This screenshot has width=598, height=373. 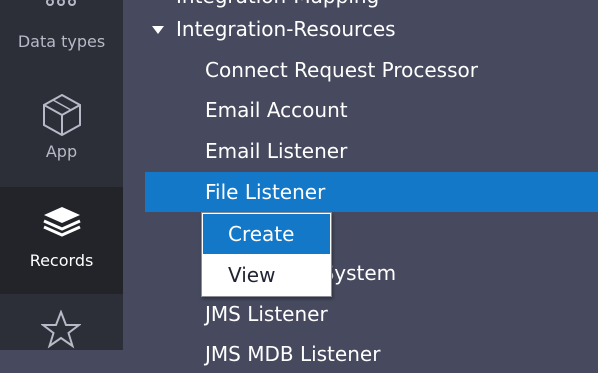 I want to click on tree-item-jms-listener: JMS Listener, so click(x=360, y=314).